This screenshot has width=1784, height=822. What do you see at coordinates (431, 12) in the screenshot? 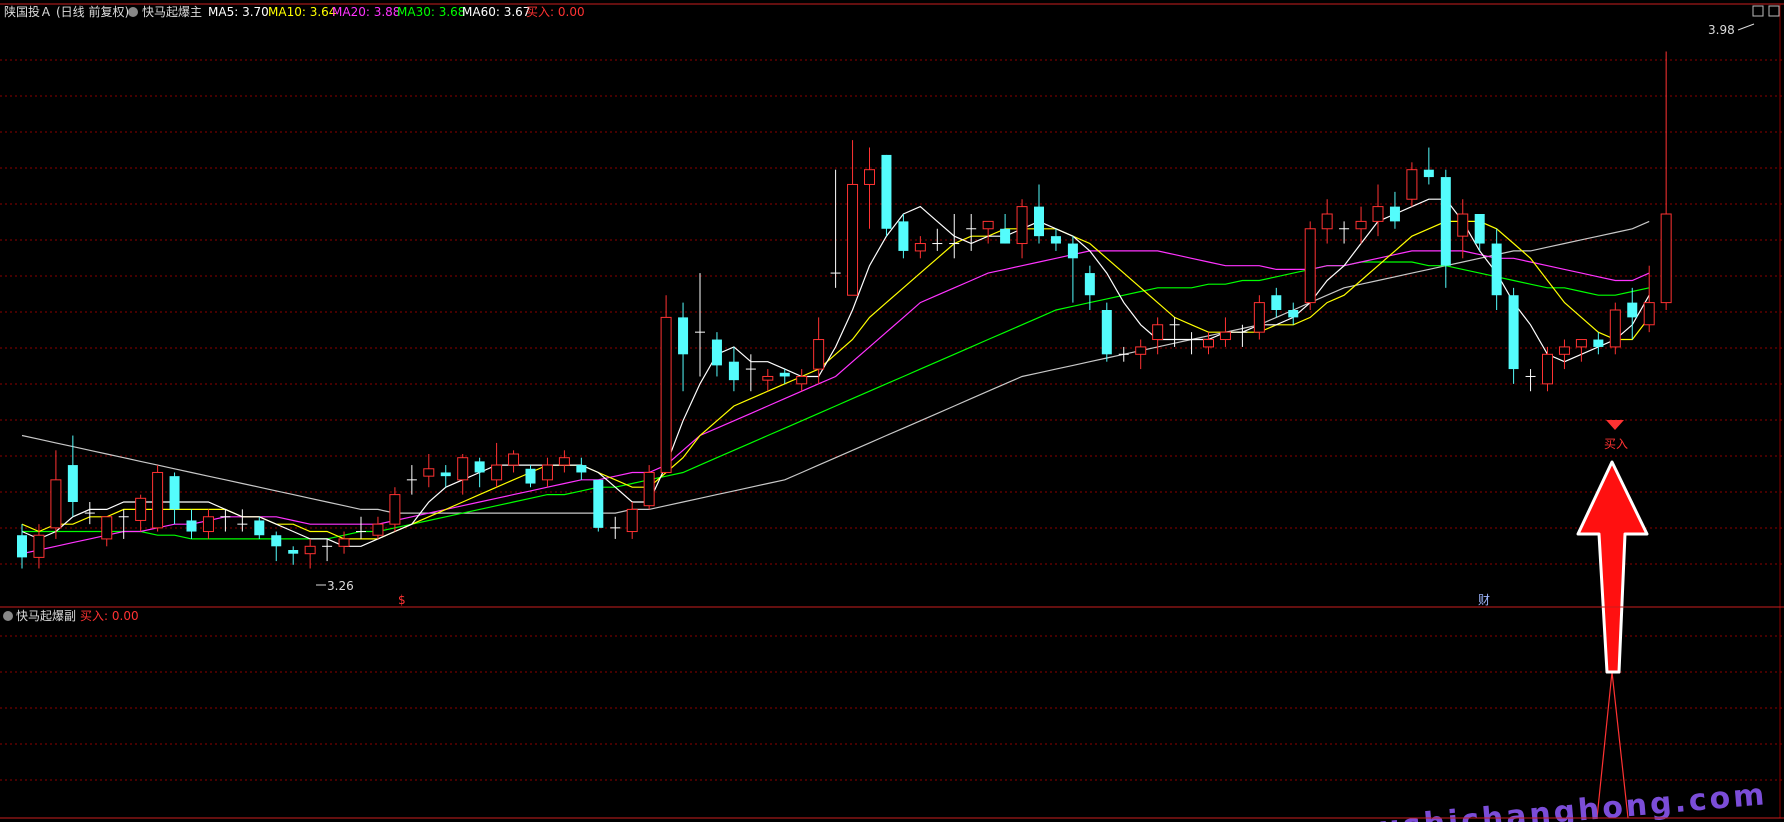
I see `ma30-readout: MA30: 3.68` at bounding box center [431, 12].